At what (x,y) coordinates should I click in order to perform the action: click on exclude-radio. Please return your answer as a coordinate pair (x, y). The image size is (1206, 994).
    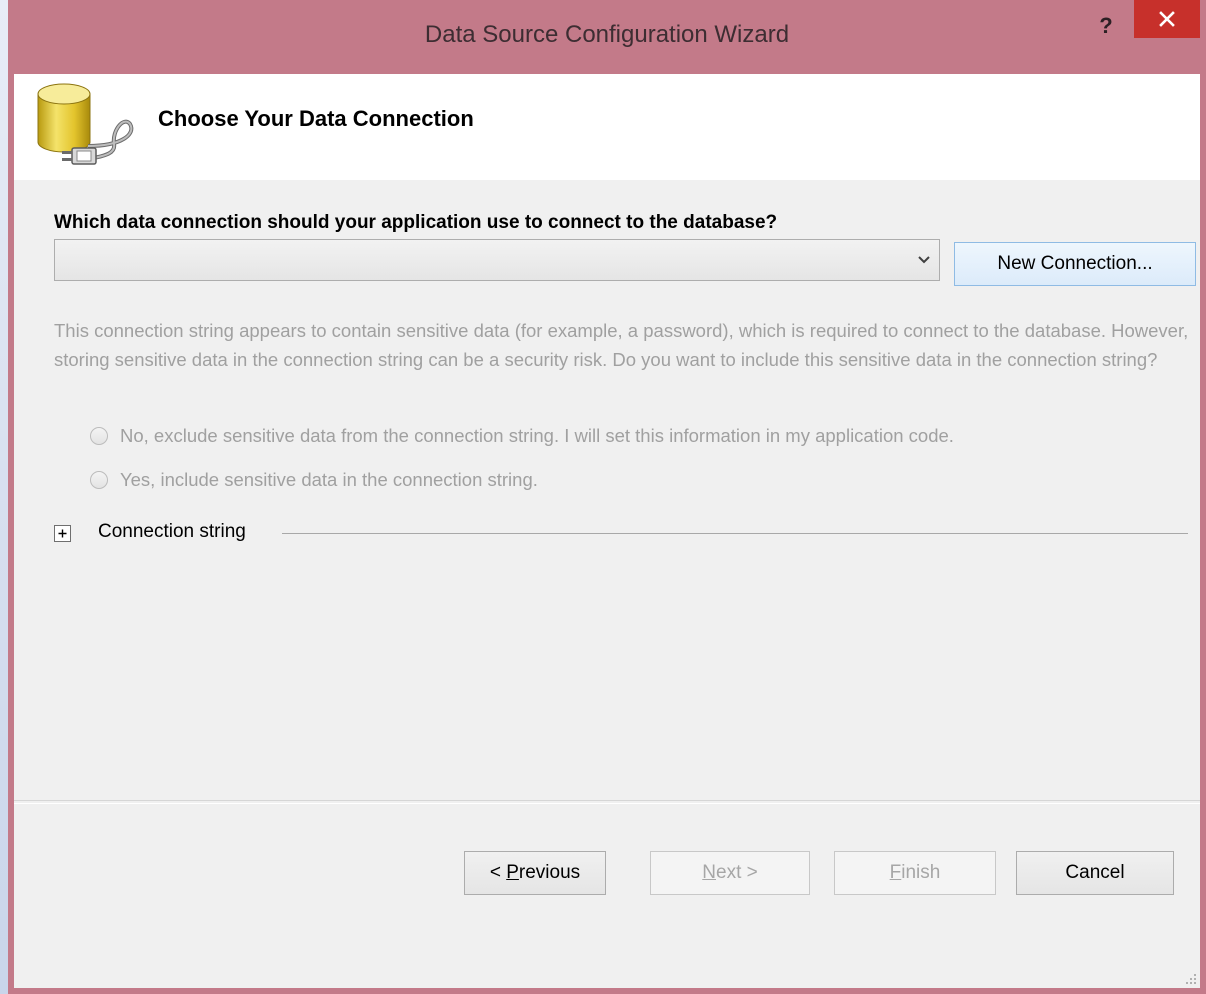
    Looking at the image, I should click on (99, 436).